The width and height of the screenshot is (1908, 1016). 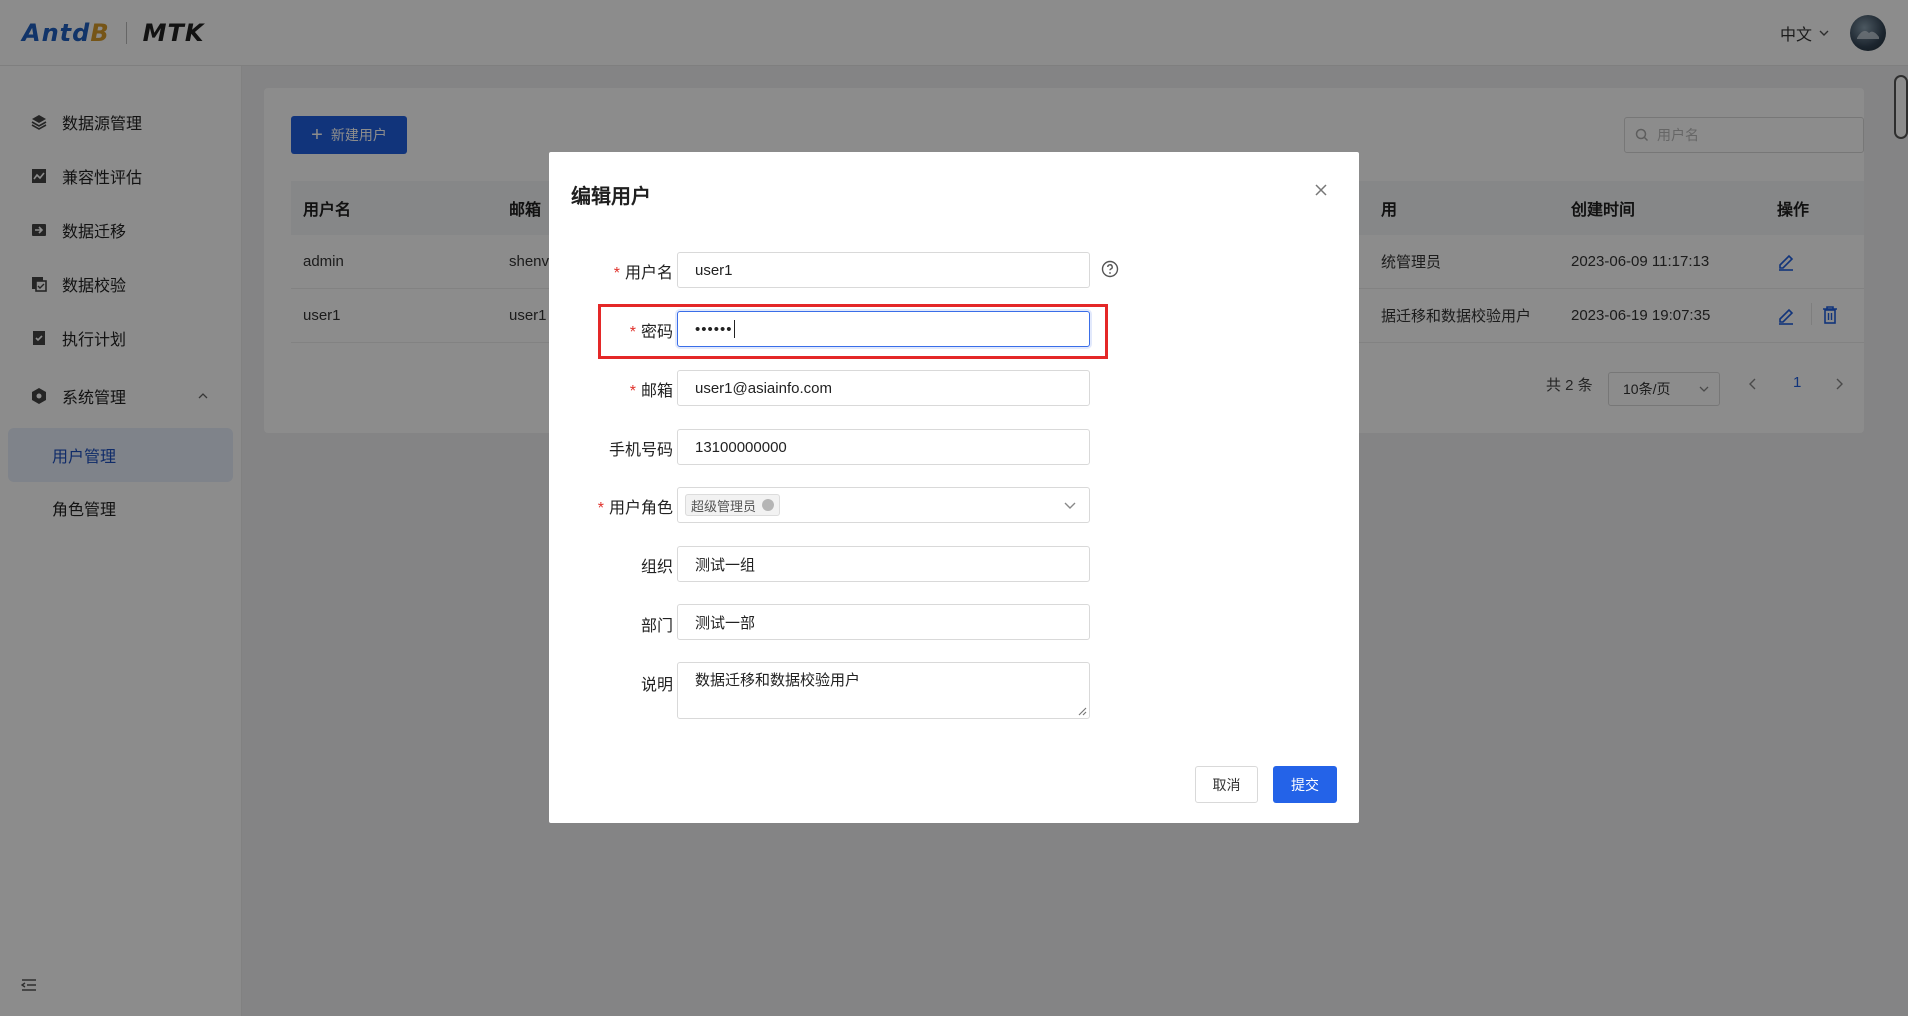 What do you see at coordinates (1070, 505) in the screenshot?
I see `chevron-down-icon` at bounding box center [1070, 505].